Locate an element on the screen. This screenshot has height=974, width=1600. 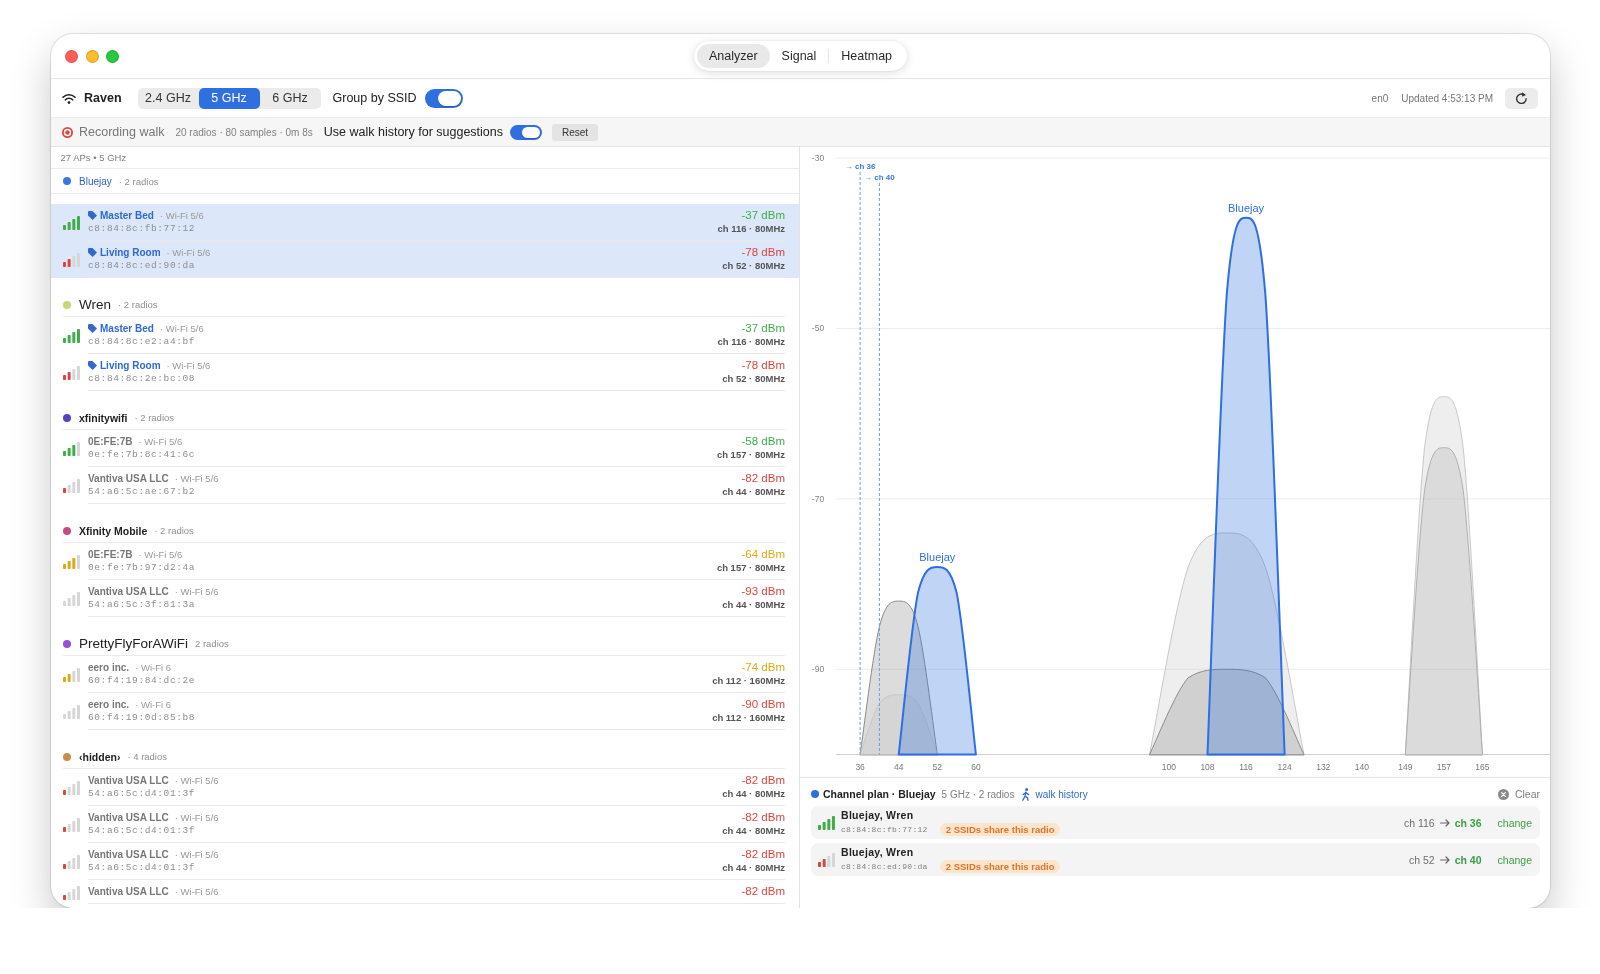
toggle-label: Group by SSID is located at coordinates (374, 98).